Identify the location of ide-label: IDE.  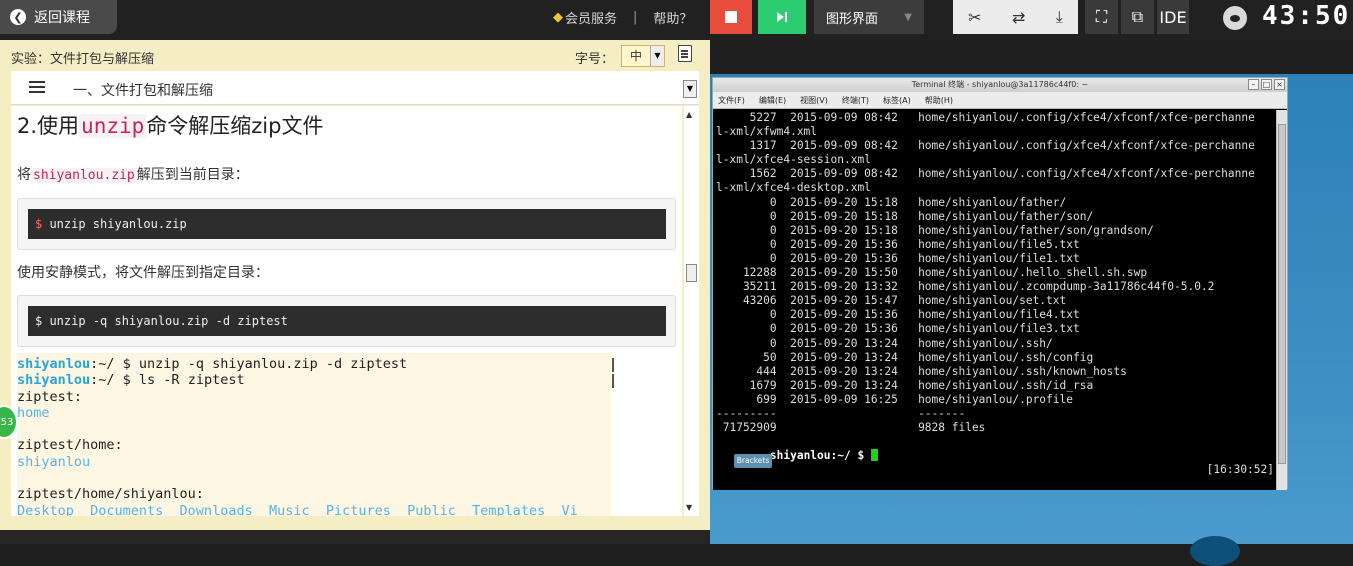
(1173, 17).